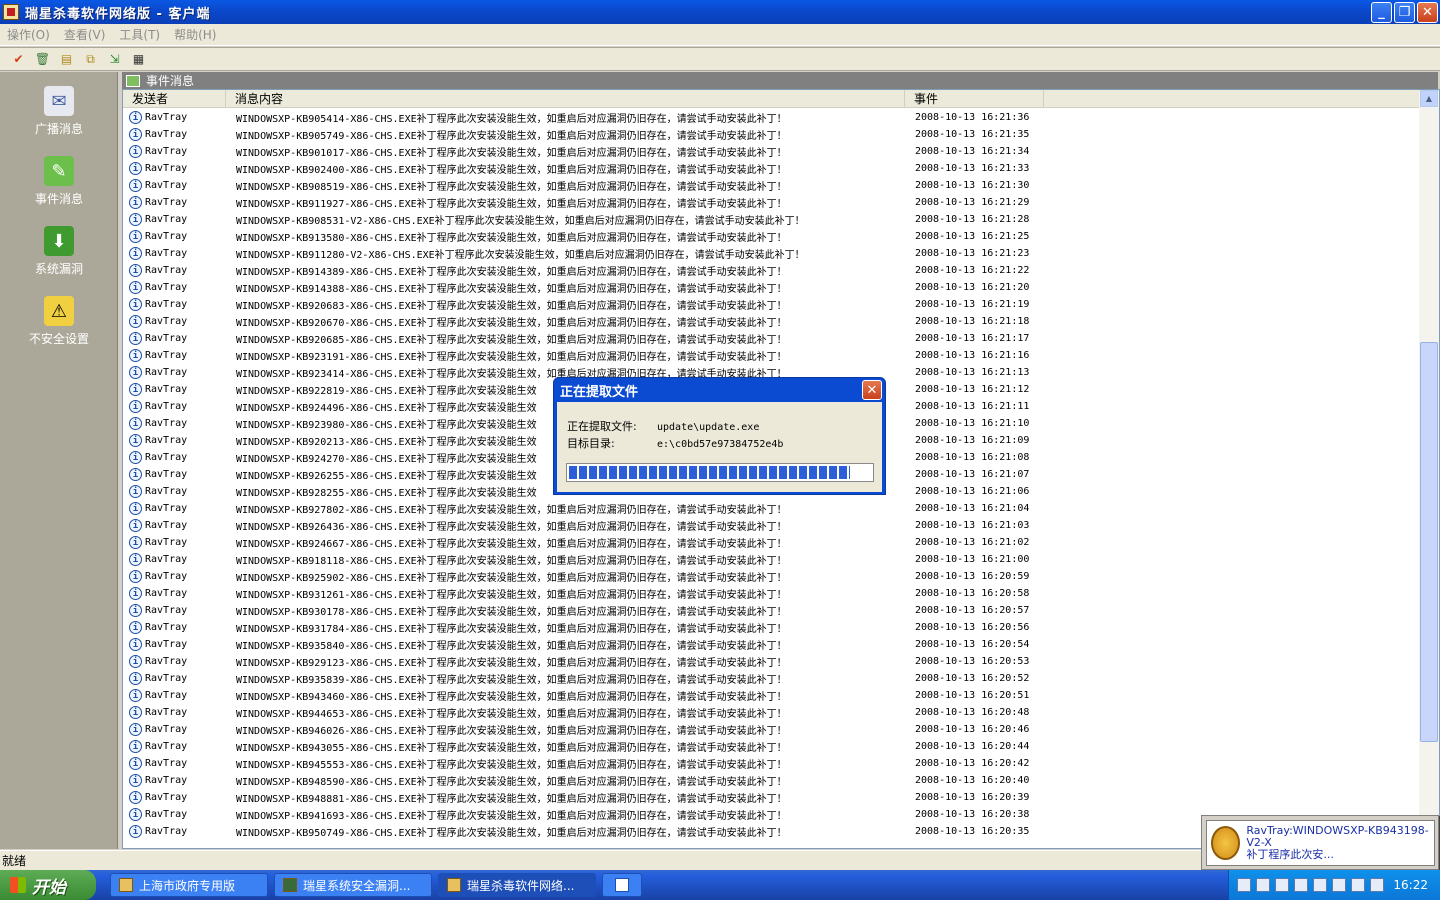 This screenshot has height=900, width=1440. Describe the element at coordinates (42, 59) in the screenshot. I see `delete-icon: 🗑` at that location.